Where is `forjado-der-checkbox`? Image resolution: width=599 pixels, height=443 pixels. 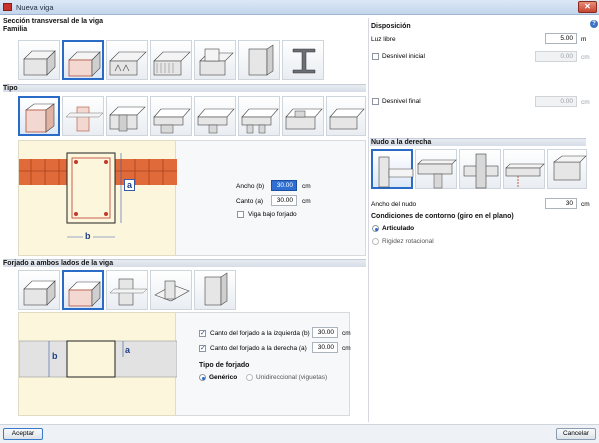 forjado-der-checkbox is located at coordinates (202, 348).